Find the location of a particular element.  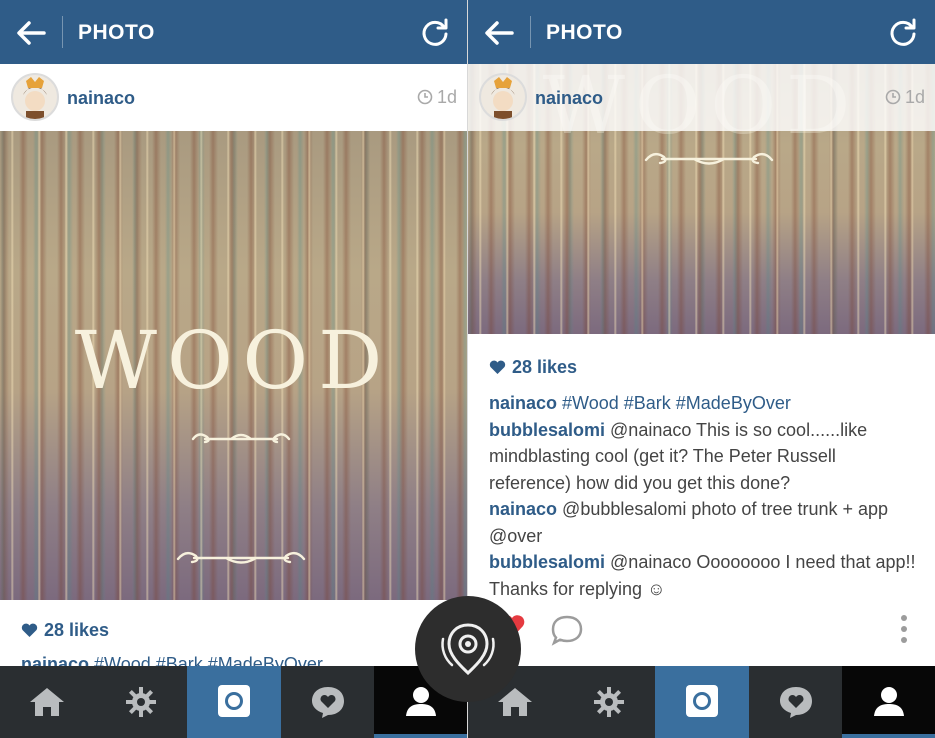

more-options-icon is located at coordinates (904, 629).